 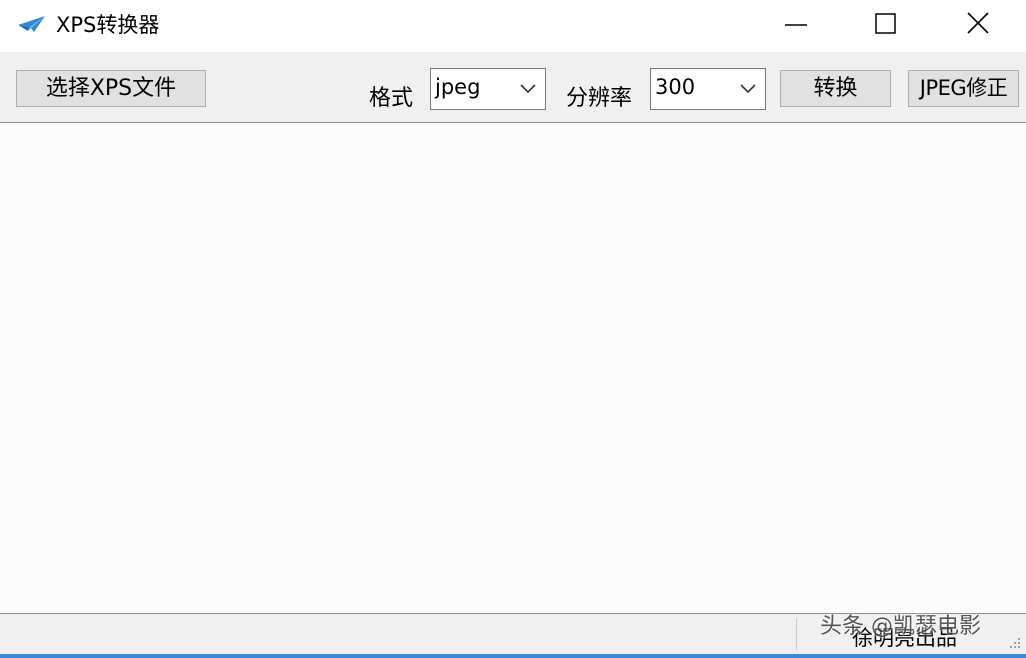 I want to click on toolbar: 选择XPS文件 格式 jpeg 分辨率 300 转换 JPEG修正, so click(x=513, y=87).